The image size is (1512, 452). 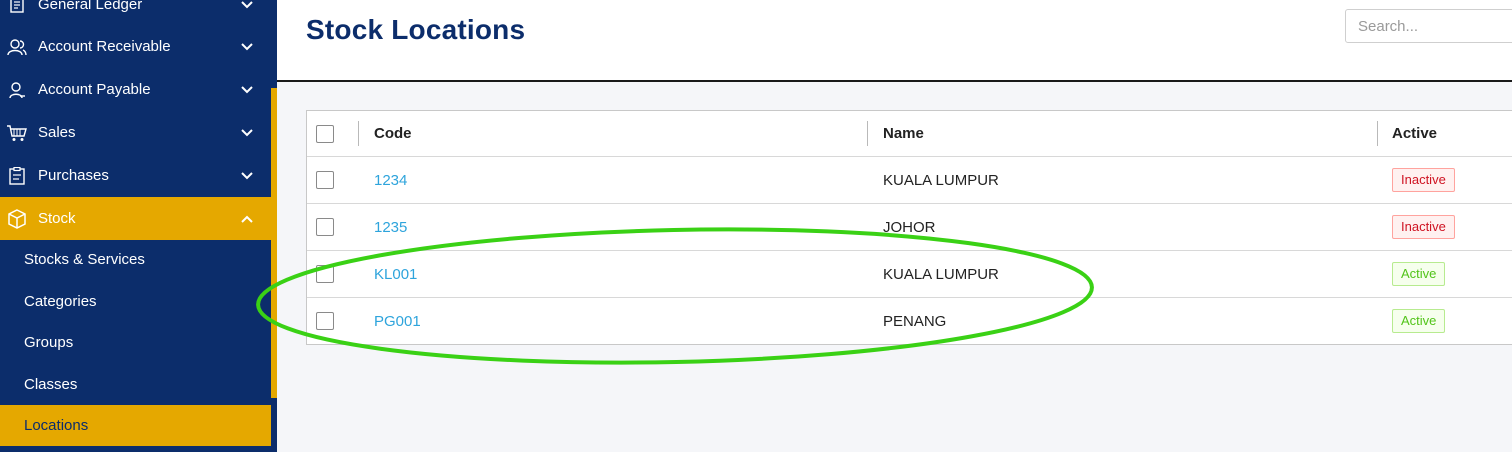 What do you see at coordinates (94, 89) in the screenshot?
I see `sidebar-item-label: Account Payable` at bounding box center [94, 89].